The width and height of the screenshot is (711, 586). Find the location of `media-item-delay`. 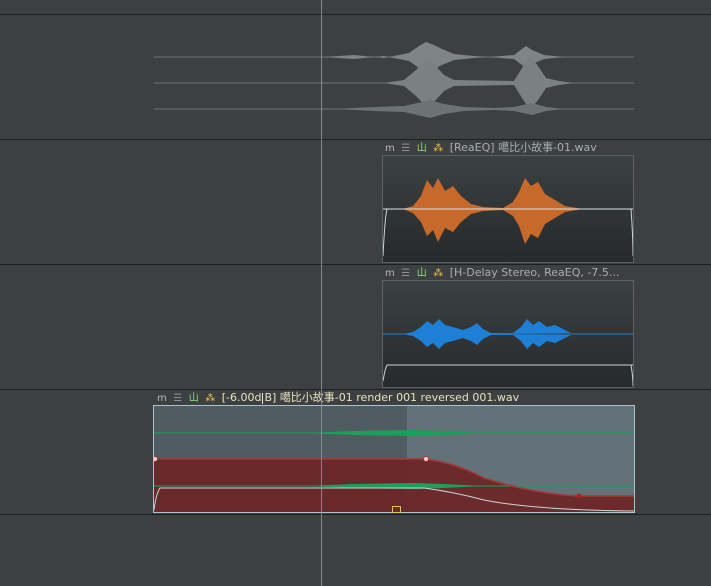

media-item-delay is located at coordinates (508, 334).